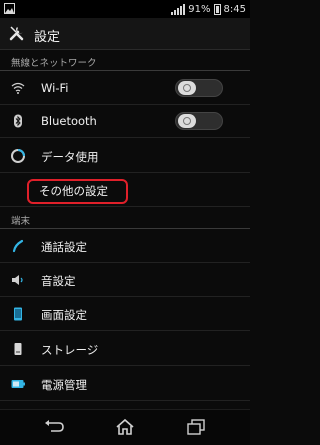 This screenshot has width=320, height=445. What do you see at coordinates (70, 350) in the screenshot?
I see `settings-item-label: ストレージ` at bounding box center [70, 350].